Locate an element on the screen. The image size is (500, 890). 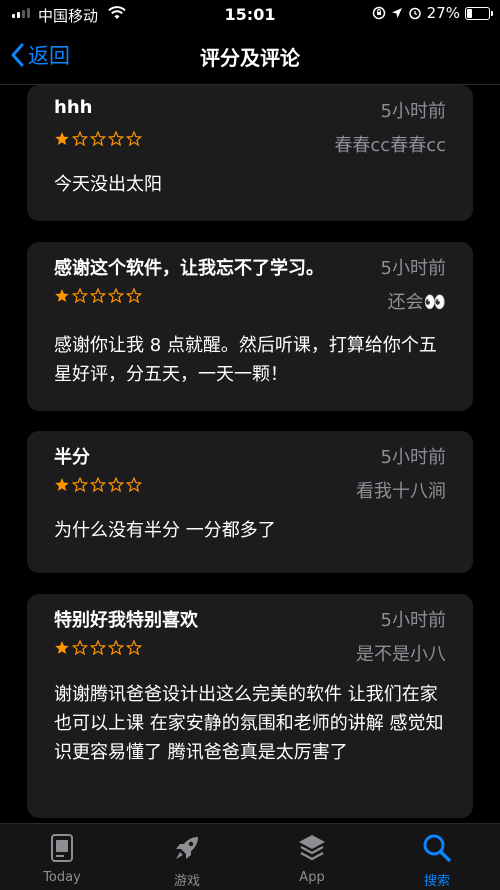
navigation-bar: 返回 评分及评论 is located at coordinates (250, 57).